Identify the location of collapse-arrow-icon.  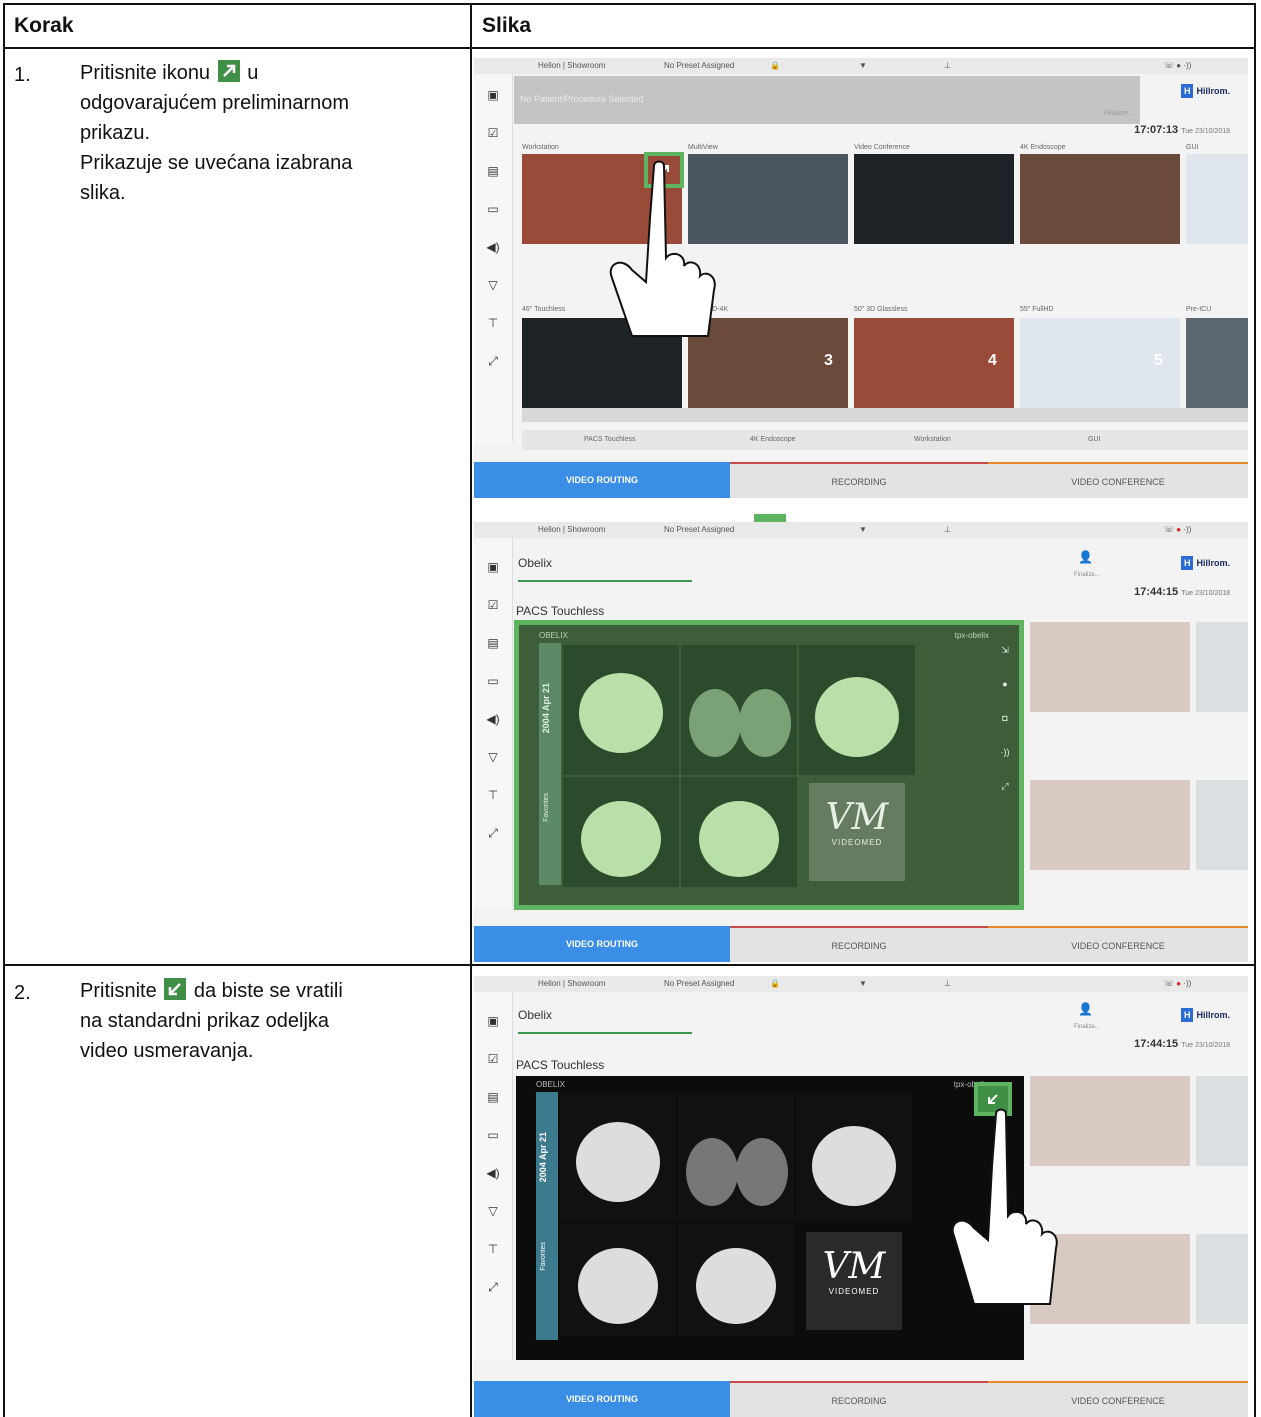
(993, 1099).